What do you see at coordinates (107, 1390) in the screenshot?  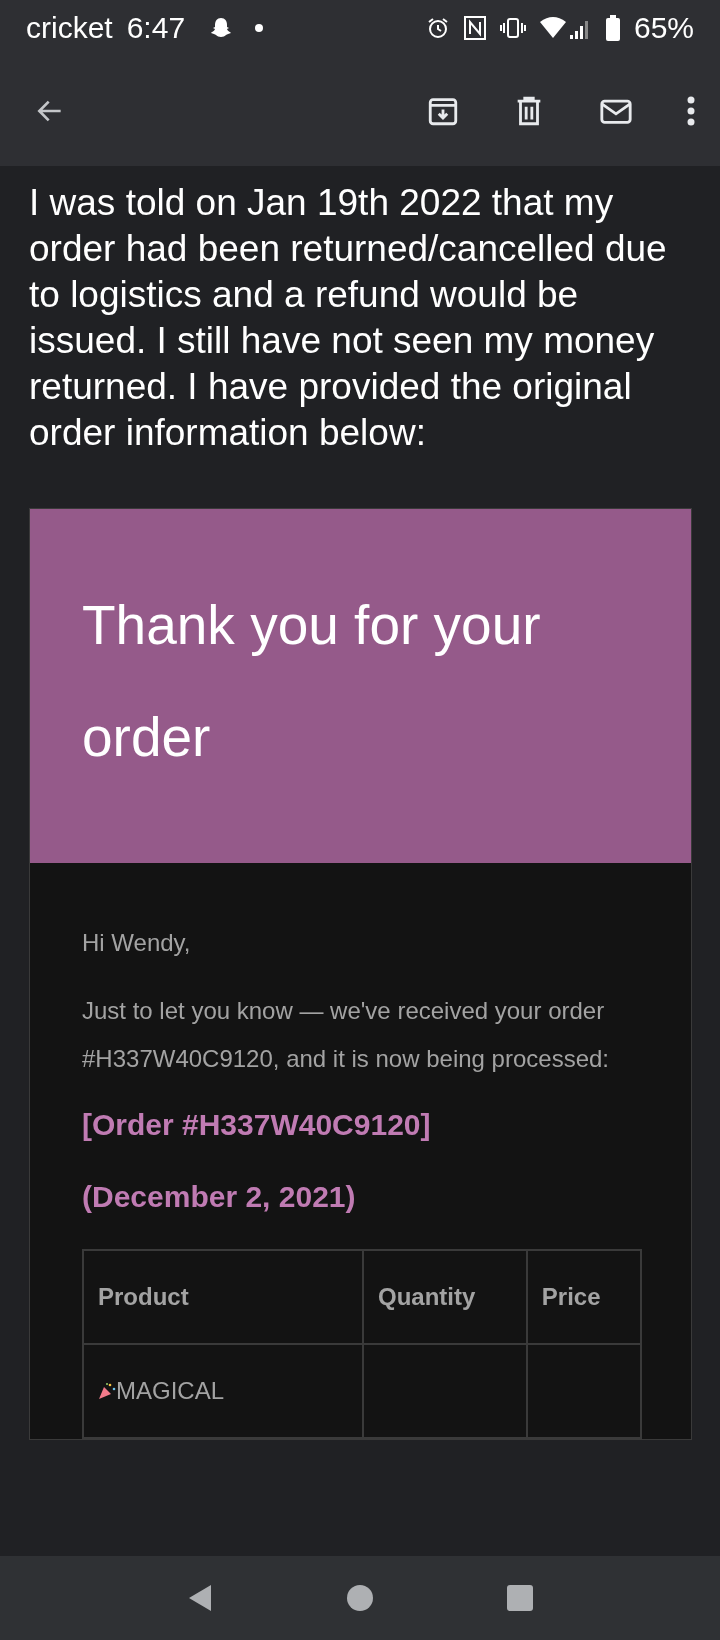 I see `party-popper-icon` at bounding box center [107, 1390].